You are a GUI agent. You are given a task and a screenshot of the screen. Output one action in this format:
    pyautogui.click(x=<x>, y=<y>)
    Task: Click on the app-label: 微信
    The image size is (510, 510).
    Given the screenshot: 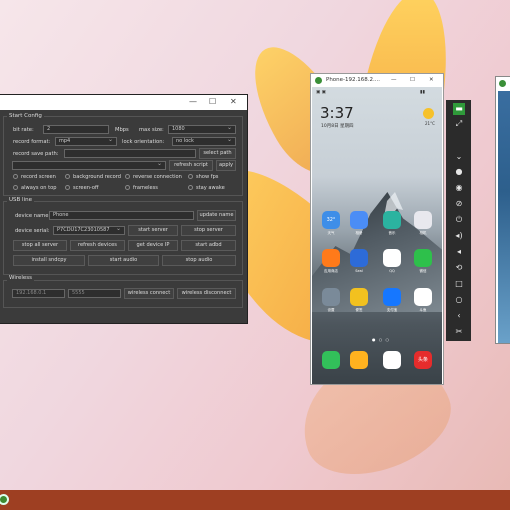 What is the action you would take?
    pyautogui.click(x=423, y=271)
    